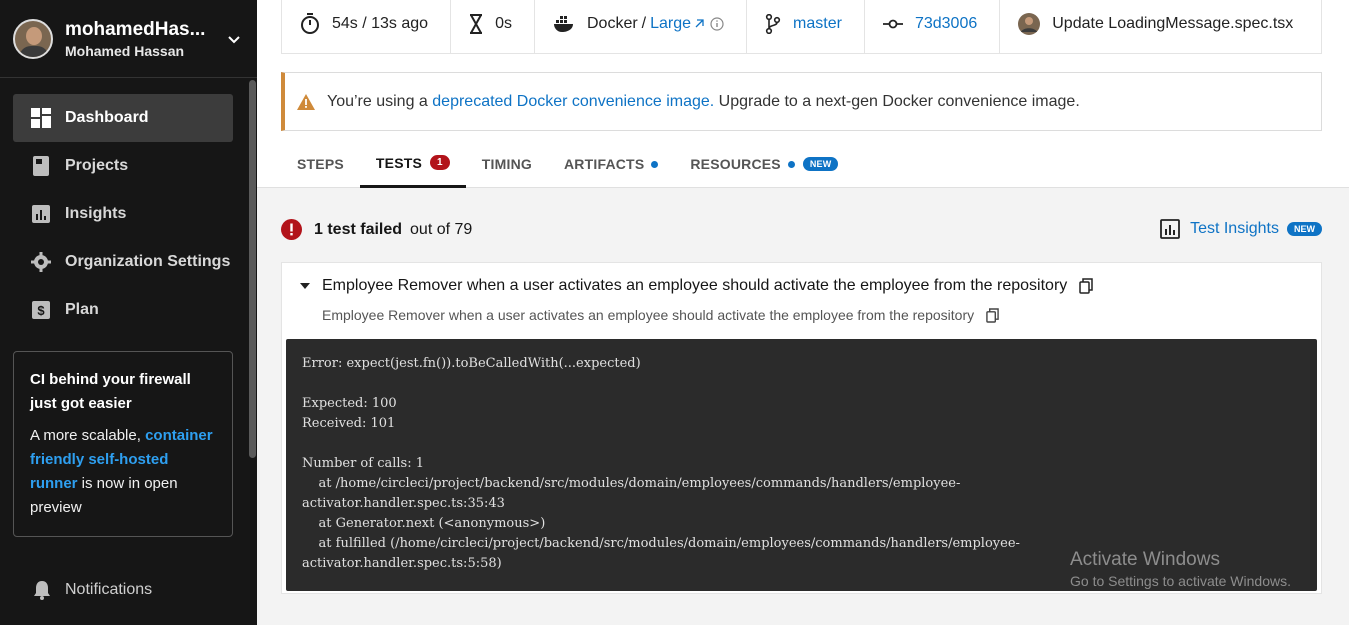  I want to click on stopwatch-icon, so click(310, 23).